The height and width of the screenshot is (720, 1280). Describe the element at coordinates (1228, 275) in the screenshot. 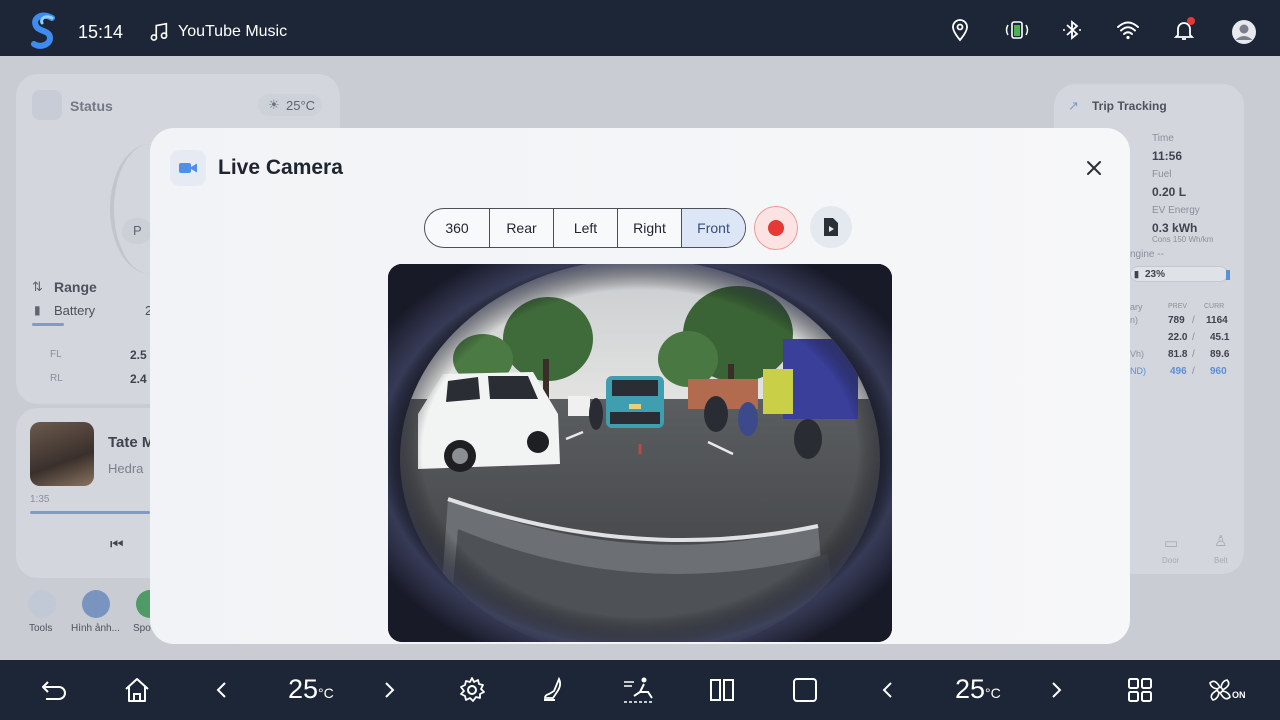

I see `trip-battery-tip` at that location.